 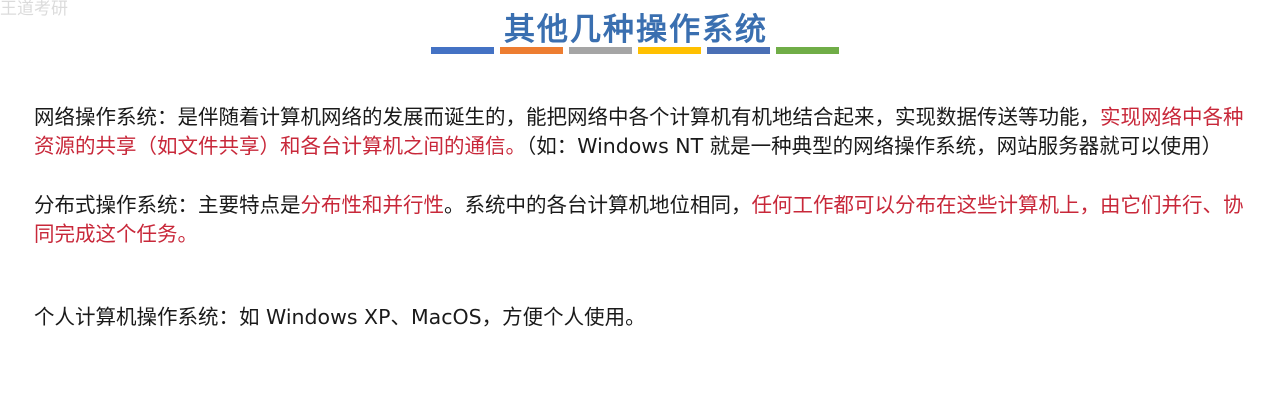 What do you see at coordinates (635, 50) in the screenshot?
I see `title-color-bars` at bounding box center [635, 50].